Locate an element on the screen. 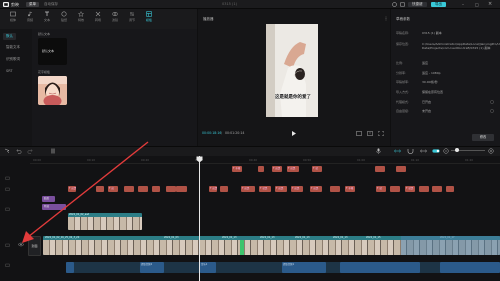 This screenshot has width=500, height=281. audio-clip: 音乐1 is located at coordinates (208, 267).